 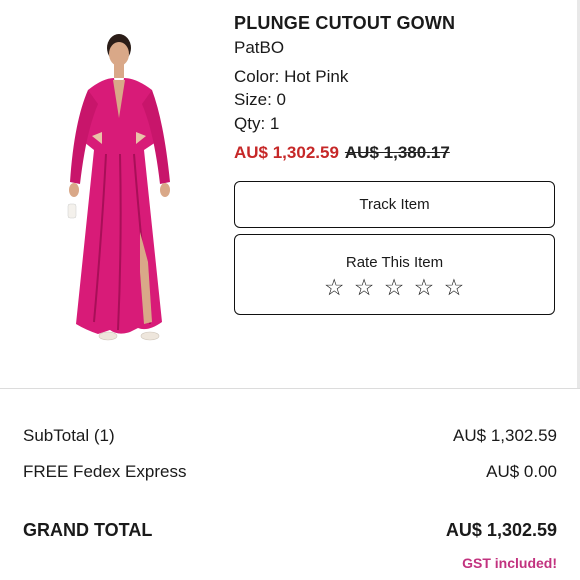 I want to click on product-brand: PatBO, so click(x=259, y=47).